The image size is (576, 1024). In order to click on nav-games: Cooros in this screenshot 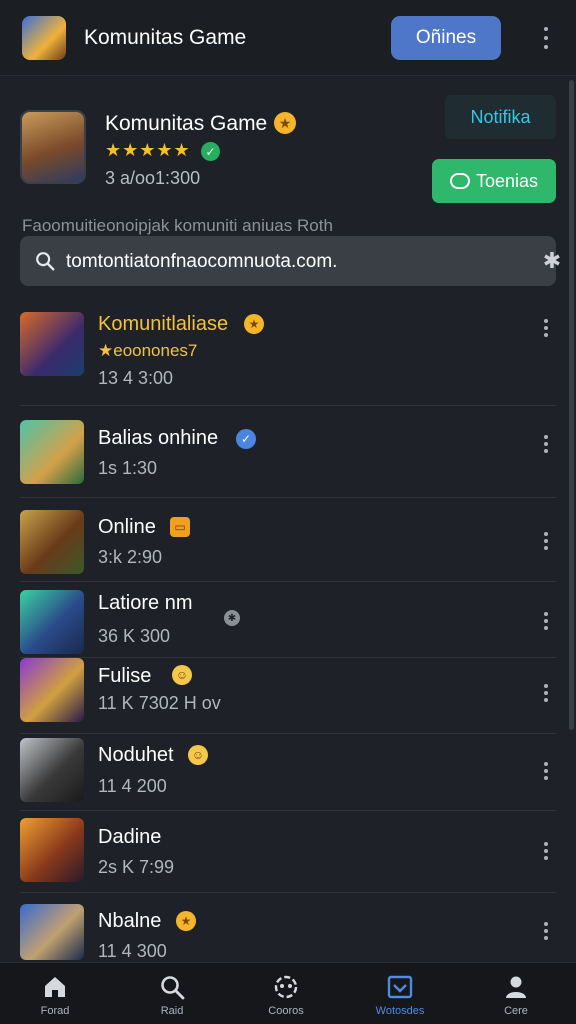, I will do `click(286, 993)`.